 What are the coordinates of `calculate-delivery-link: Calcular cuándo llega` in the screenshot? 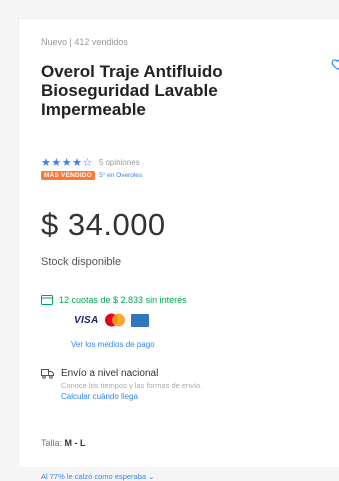 It's located at (131, 396).